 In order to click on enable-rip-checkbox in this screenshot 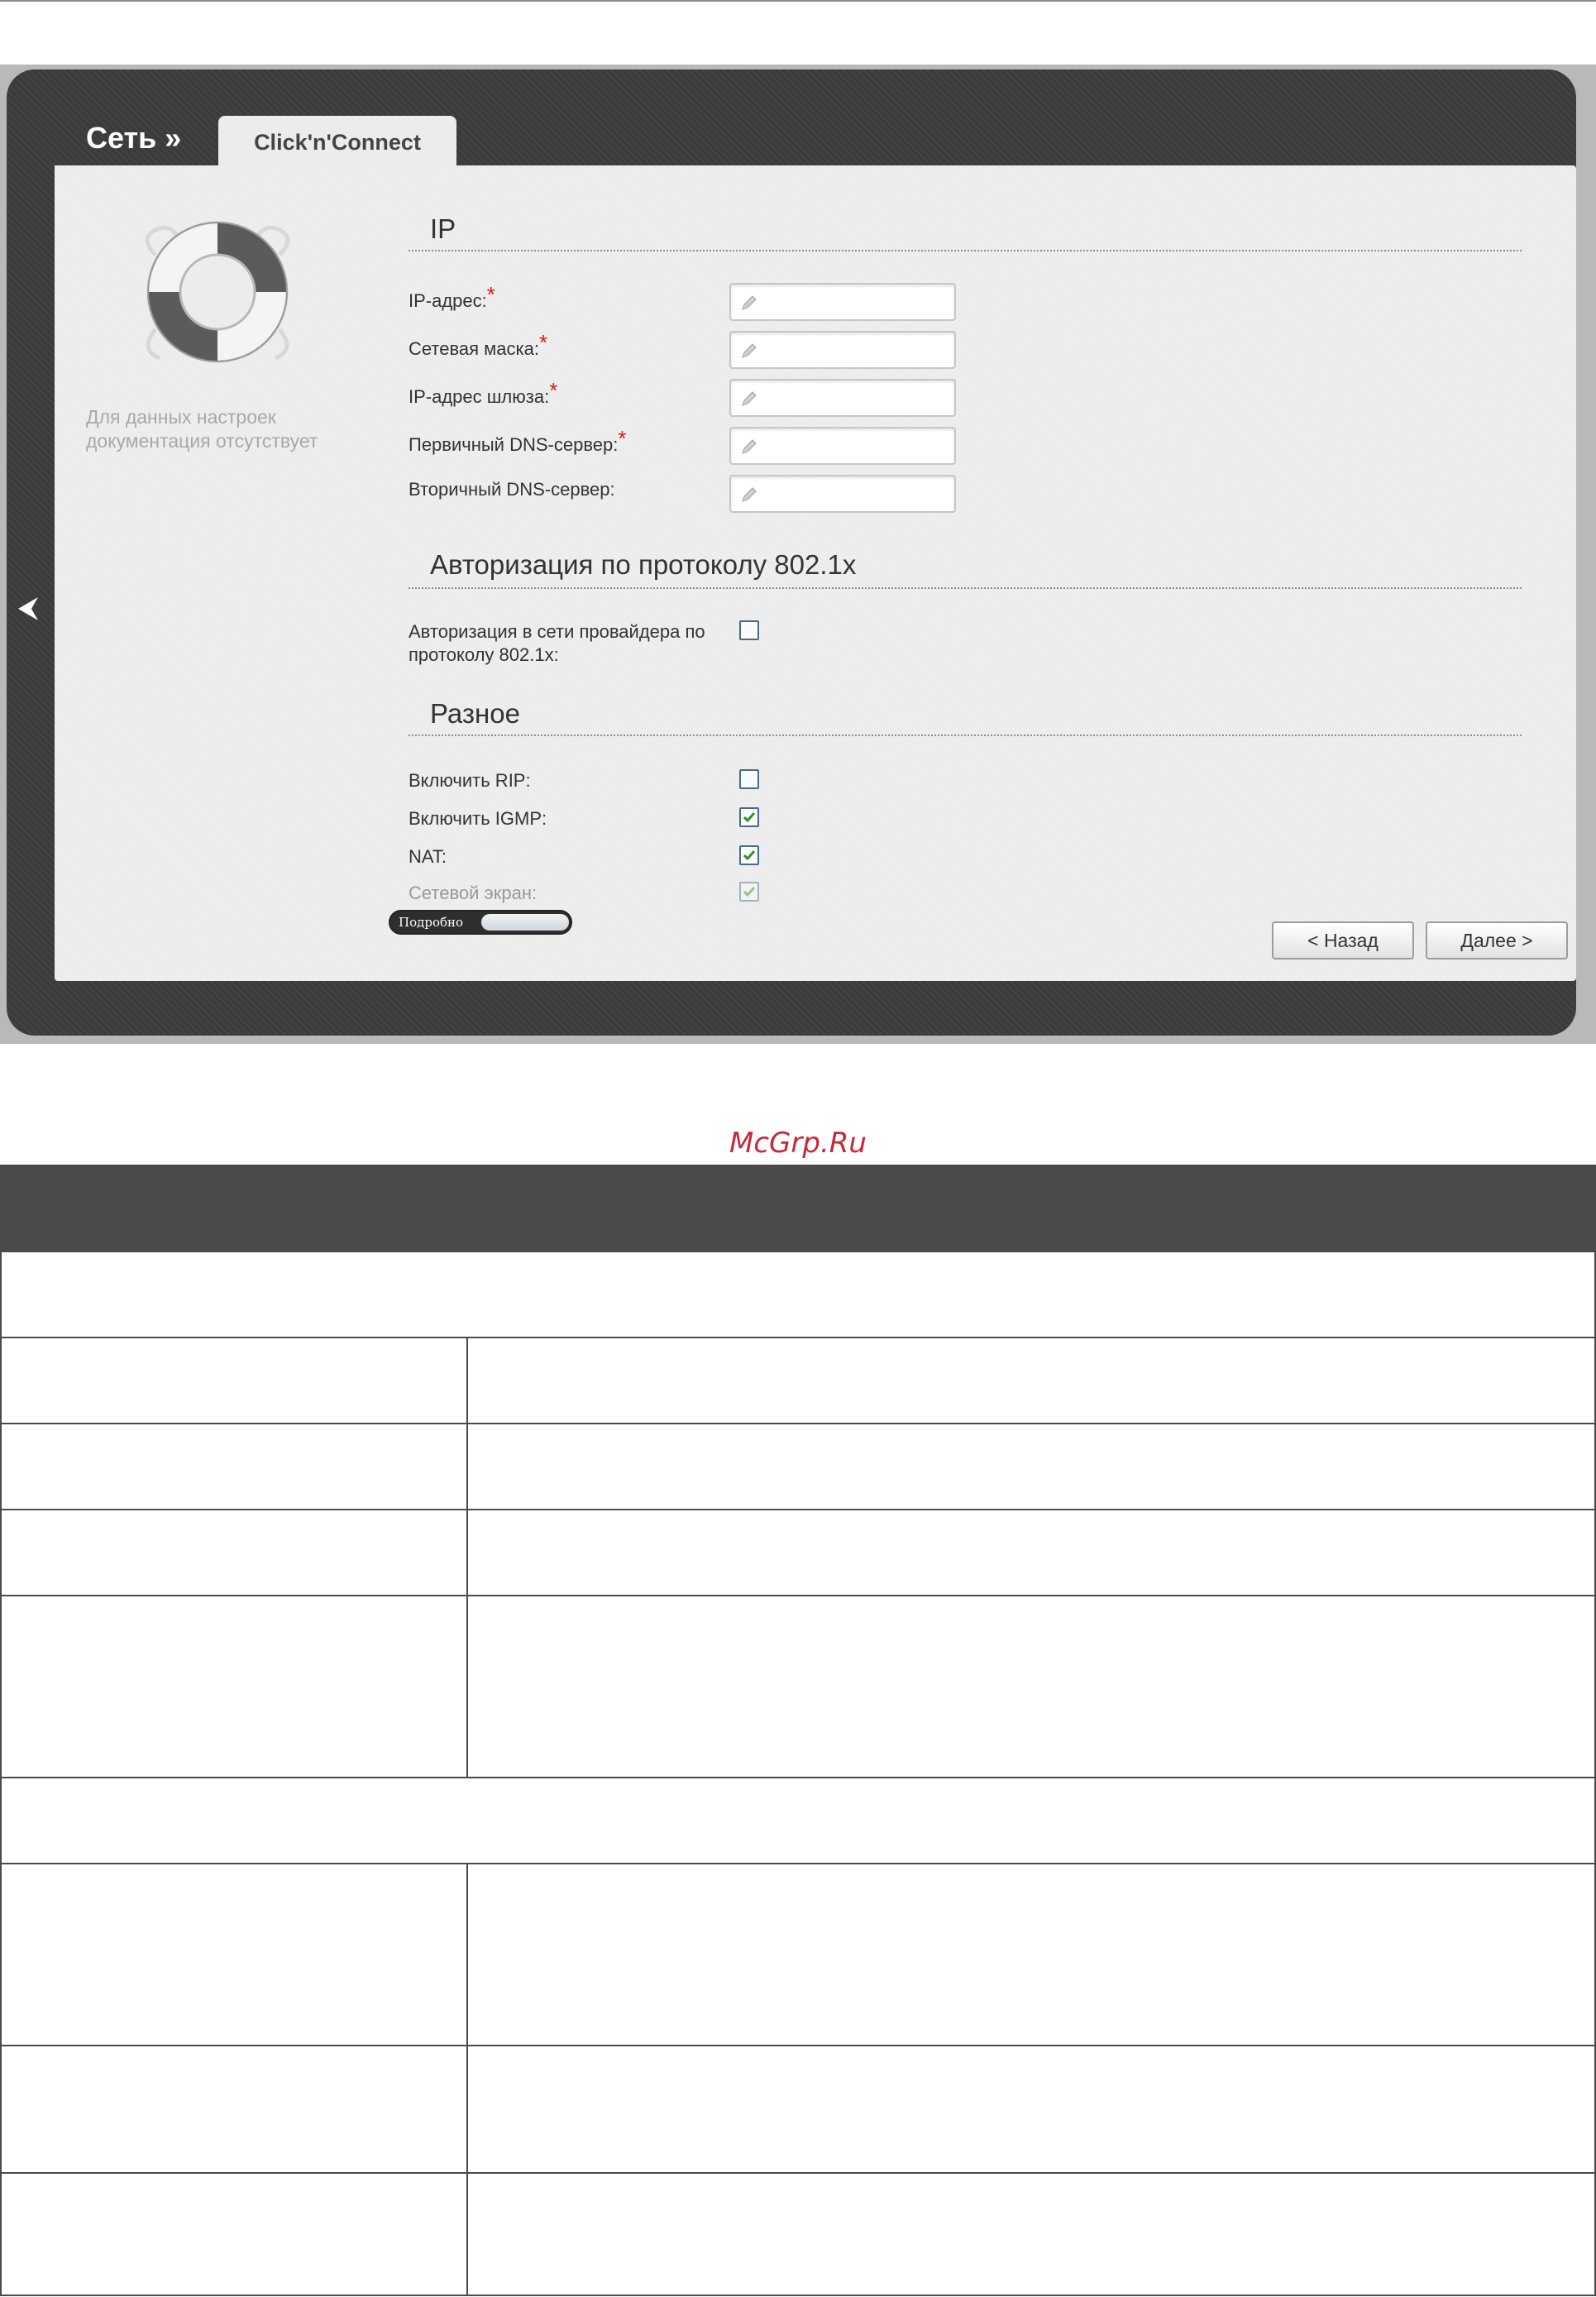, I will do `click(749, 779)`.